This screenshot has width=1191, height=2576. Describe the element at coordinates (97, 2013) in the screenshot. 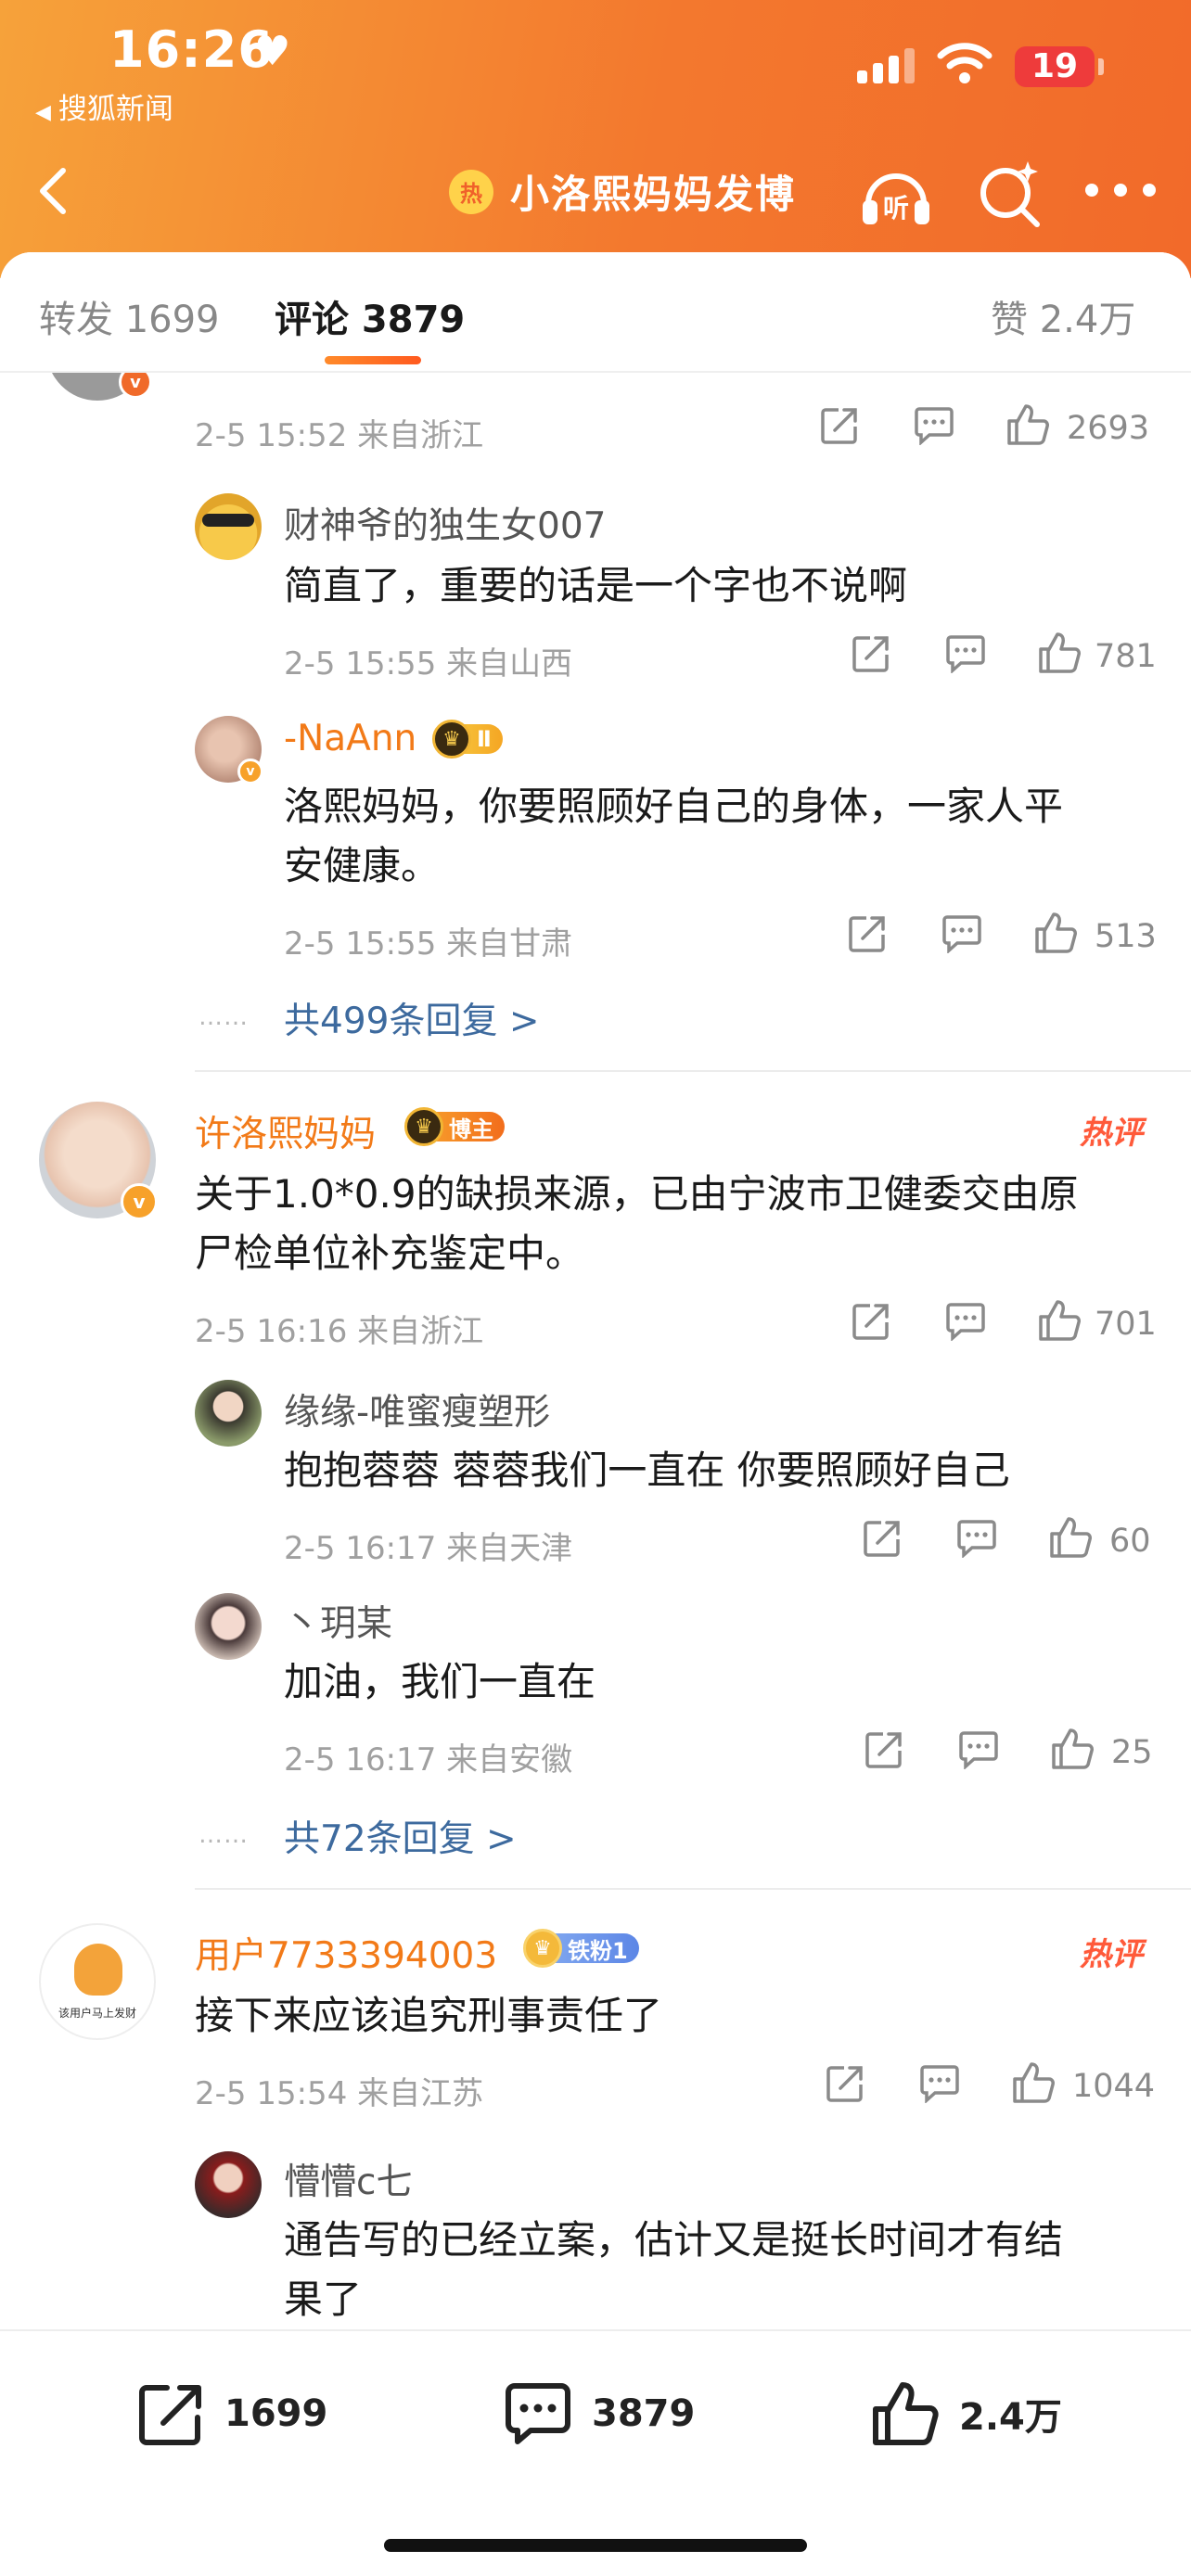

I see `avatar-caption: 该用户马上发财` at that location.